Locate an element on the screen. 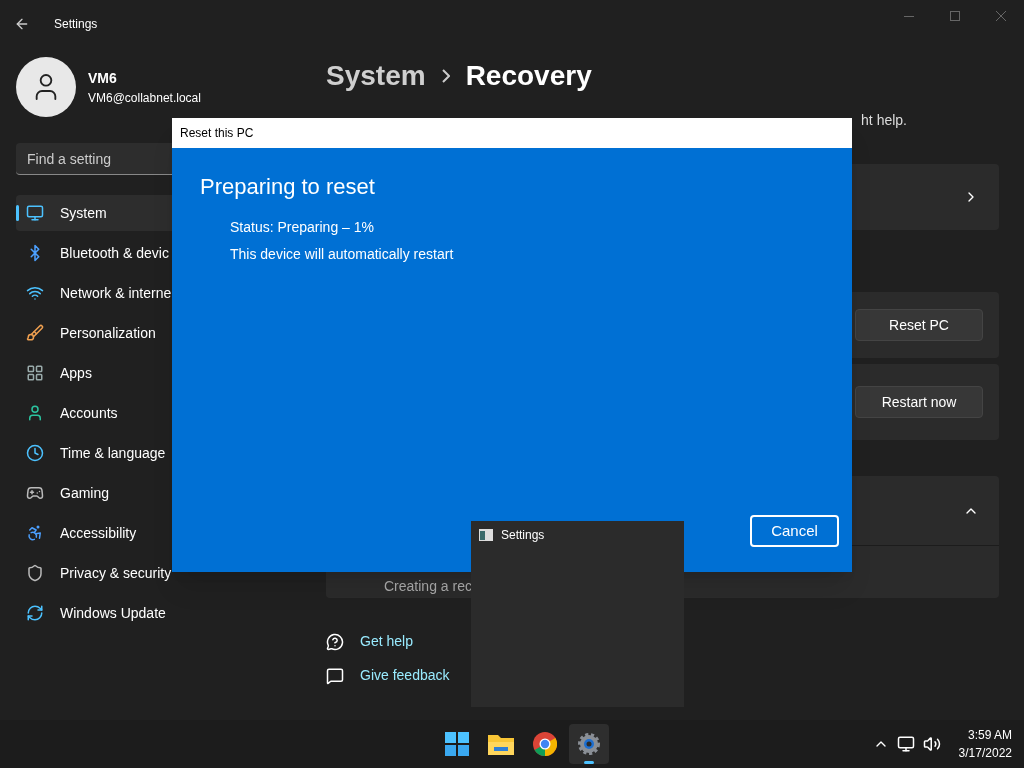  help-icon is located at coordinates (335, 641).